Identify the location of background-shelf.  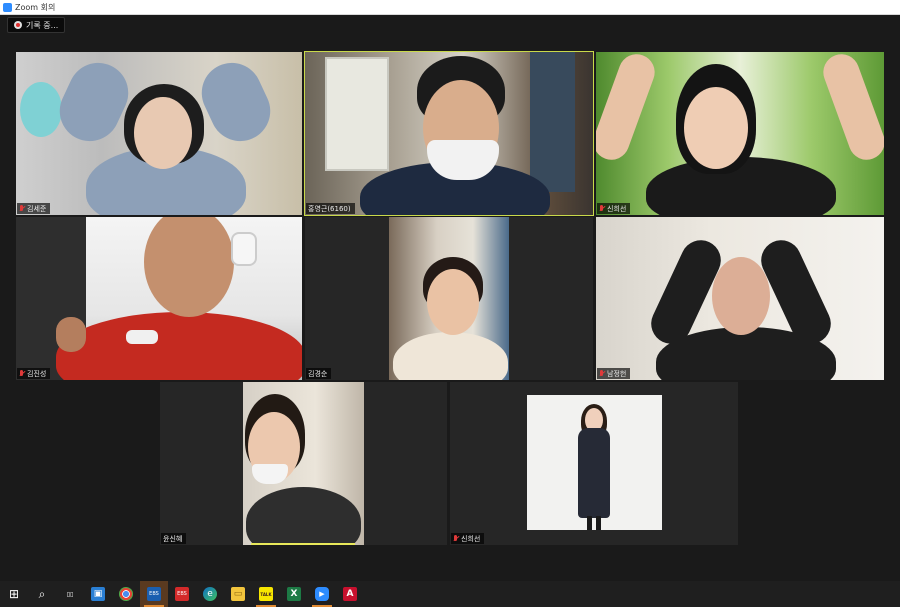
(357, 114).